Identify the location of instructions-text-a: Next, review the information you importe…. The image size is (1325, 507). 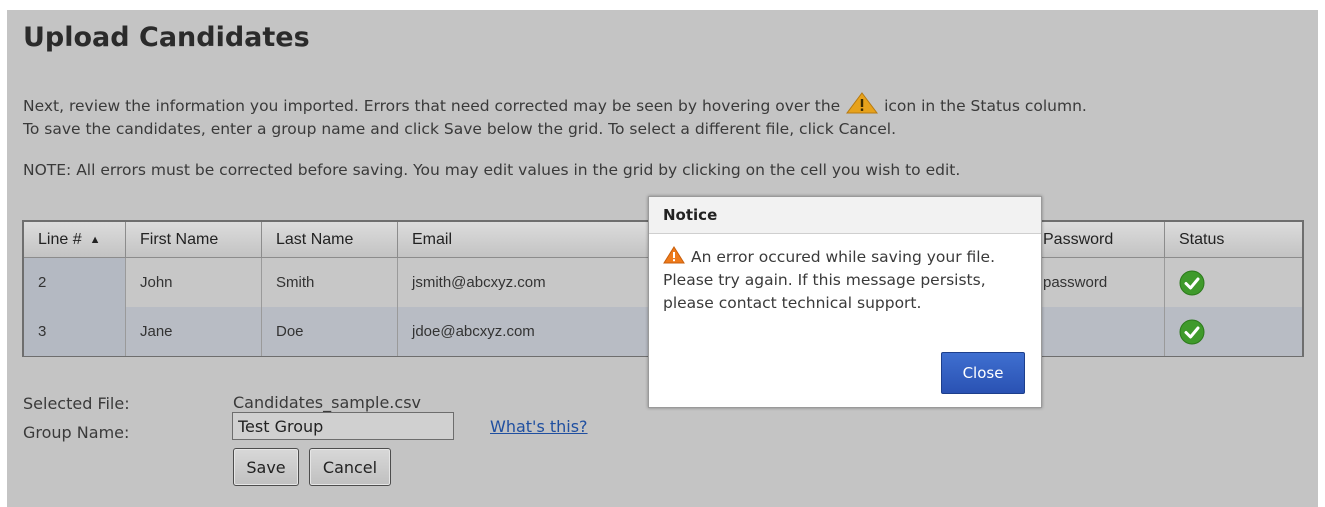
(432, 106).